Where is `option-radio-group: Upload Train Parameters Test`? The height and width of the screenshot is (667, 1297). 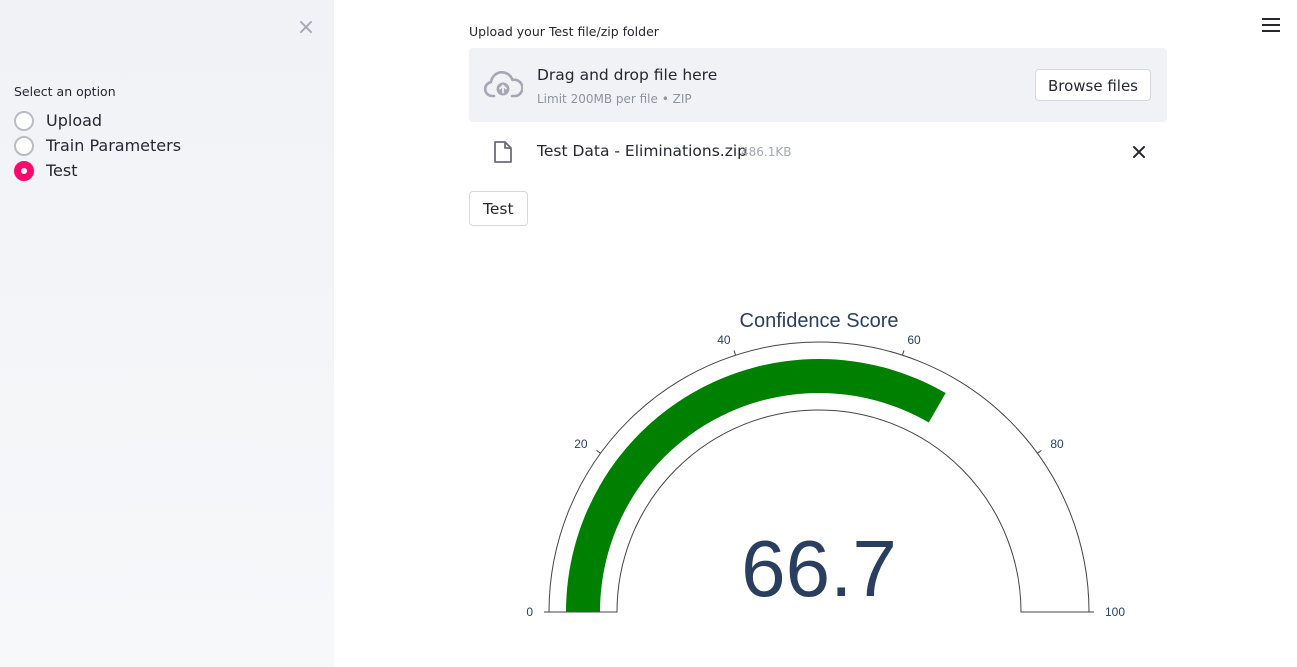
option-radio-group: Upload Train Parameters Test is located at coordinates (97, 145).